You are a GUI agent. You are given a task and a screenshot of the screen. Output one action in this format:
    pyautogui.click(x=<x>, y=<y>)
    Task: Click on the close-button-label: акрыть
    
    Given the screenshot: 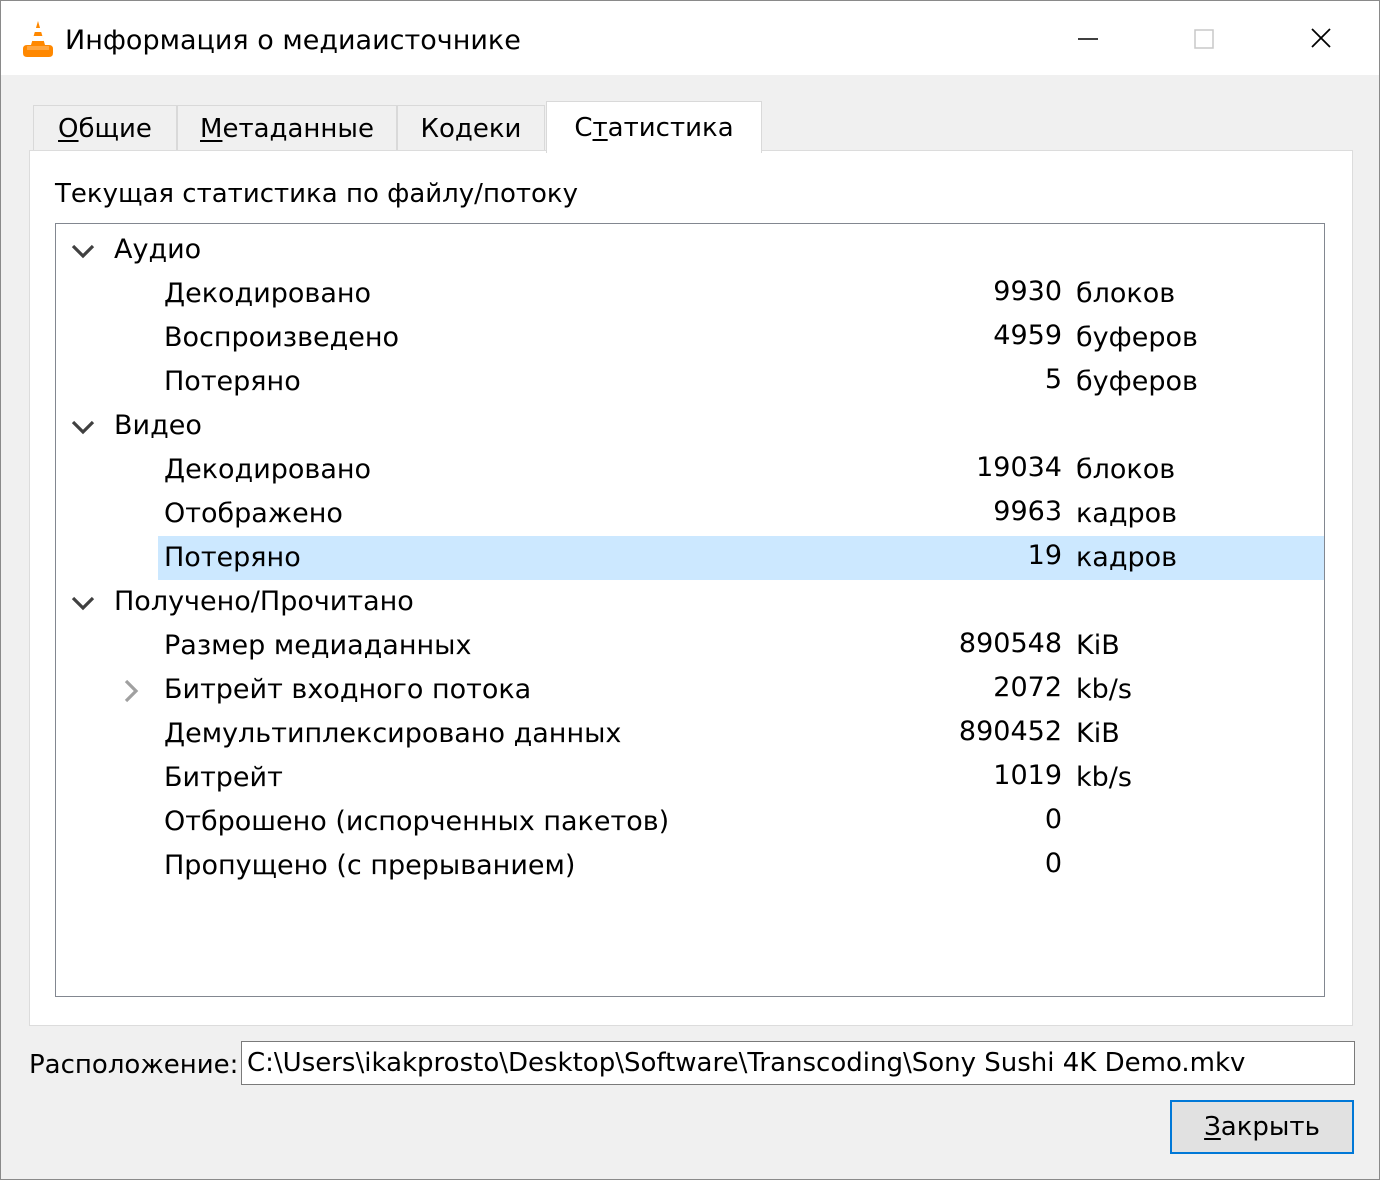 What is the action you would take?
    pyautogui.click(x=1270, y=1127)
    